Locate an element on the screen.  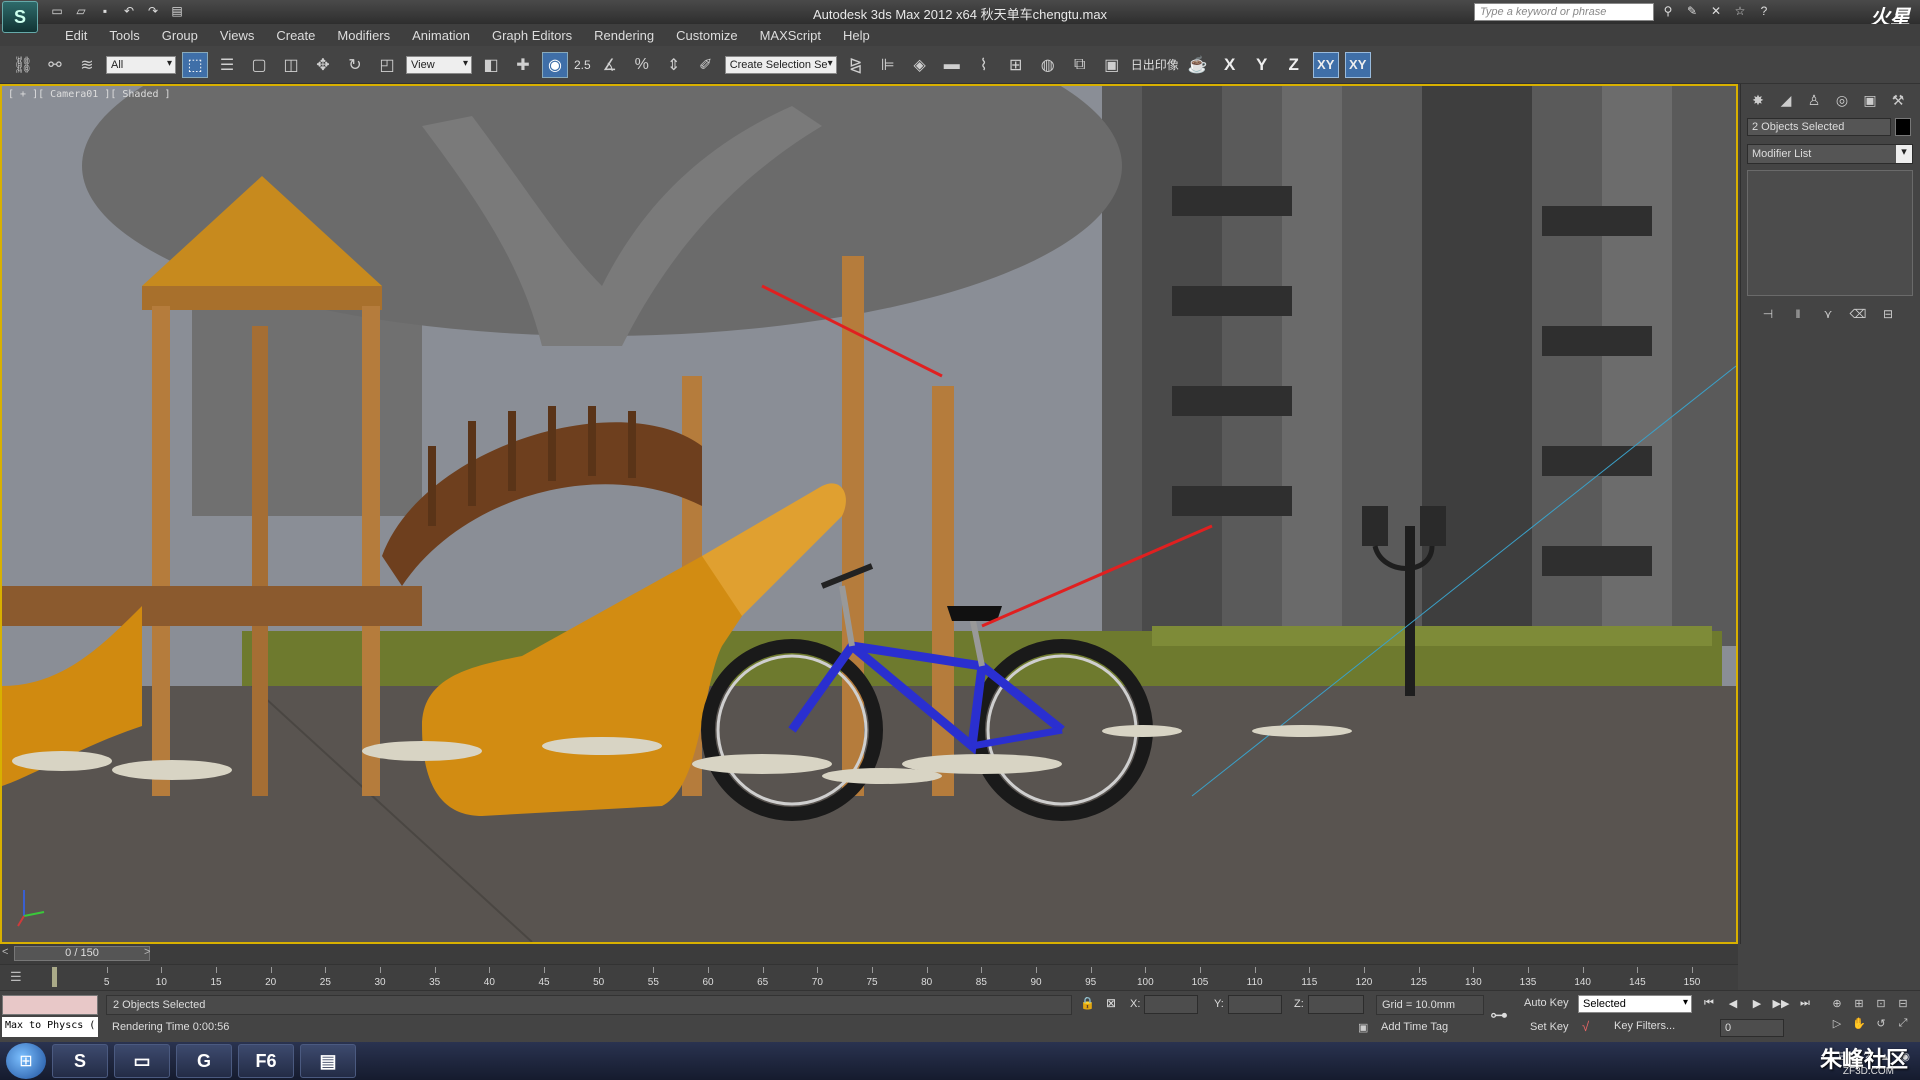
layer-manager-icon: ◈ is located at coordinates (920, 65).